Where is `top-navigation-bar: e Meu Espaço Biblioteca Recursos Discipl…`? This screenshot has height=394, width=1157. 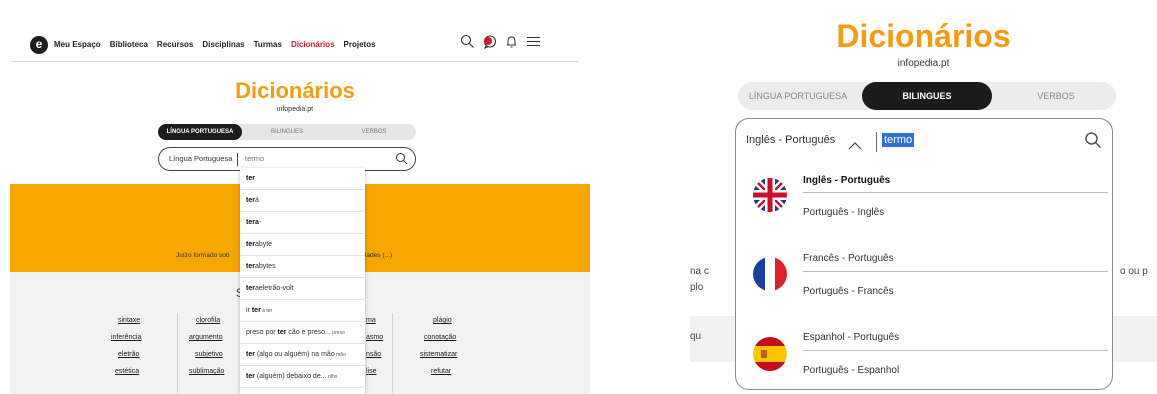
top-navigation-bar: e Meu Espaço Biblioteca Recursos Discipl… is located at coordinates (295, 31).